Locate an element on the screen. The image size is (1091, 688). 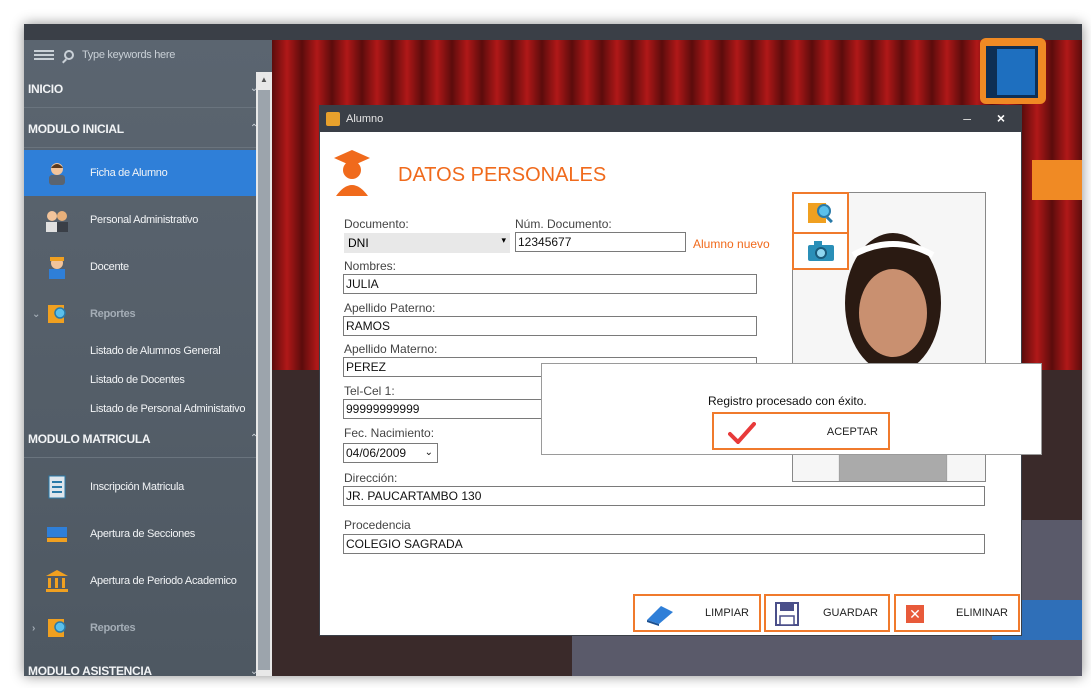
section-modulo-matricula: MODULO MATRICULA ⌃ is located at coordinates (148, 439).